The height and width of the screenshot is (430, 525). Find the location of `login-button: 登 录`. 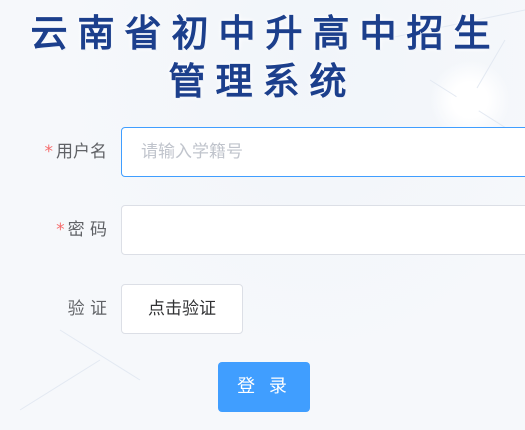

login-button: 登 录 is located at coordinates (264, 387).